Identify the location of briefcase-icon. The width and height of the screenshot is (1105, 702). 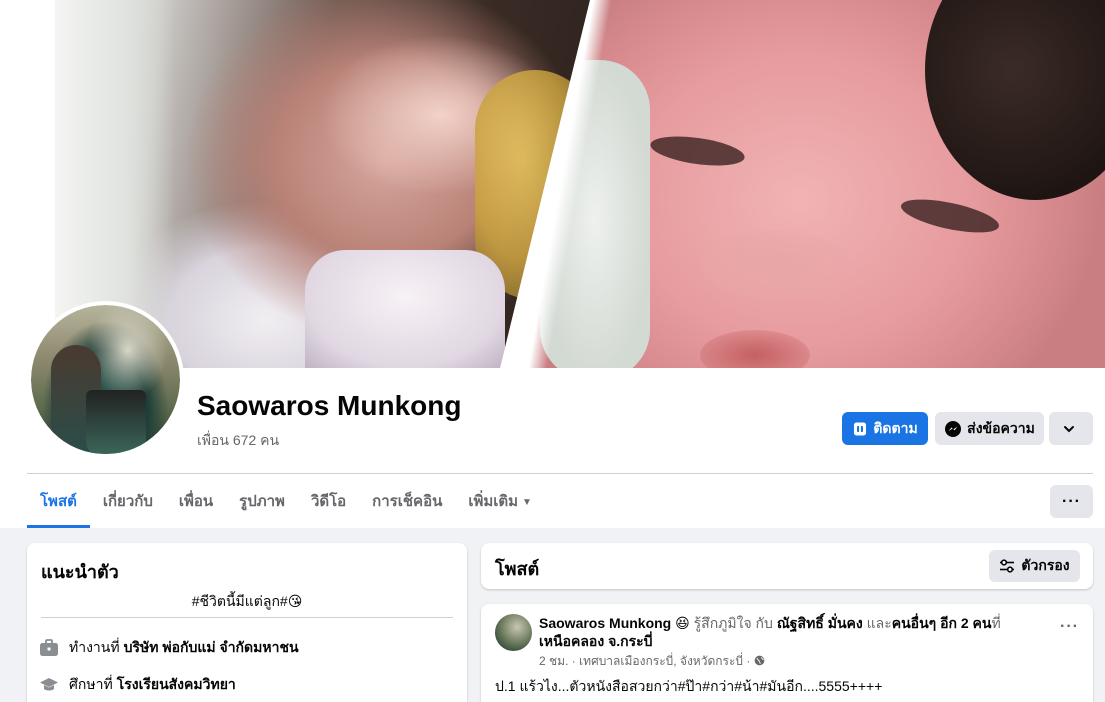
(49, 648).